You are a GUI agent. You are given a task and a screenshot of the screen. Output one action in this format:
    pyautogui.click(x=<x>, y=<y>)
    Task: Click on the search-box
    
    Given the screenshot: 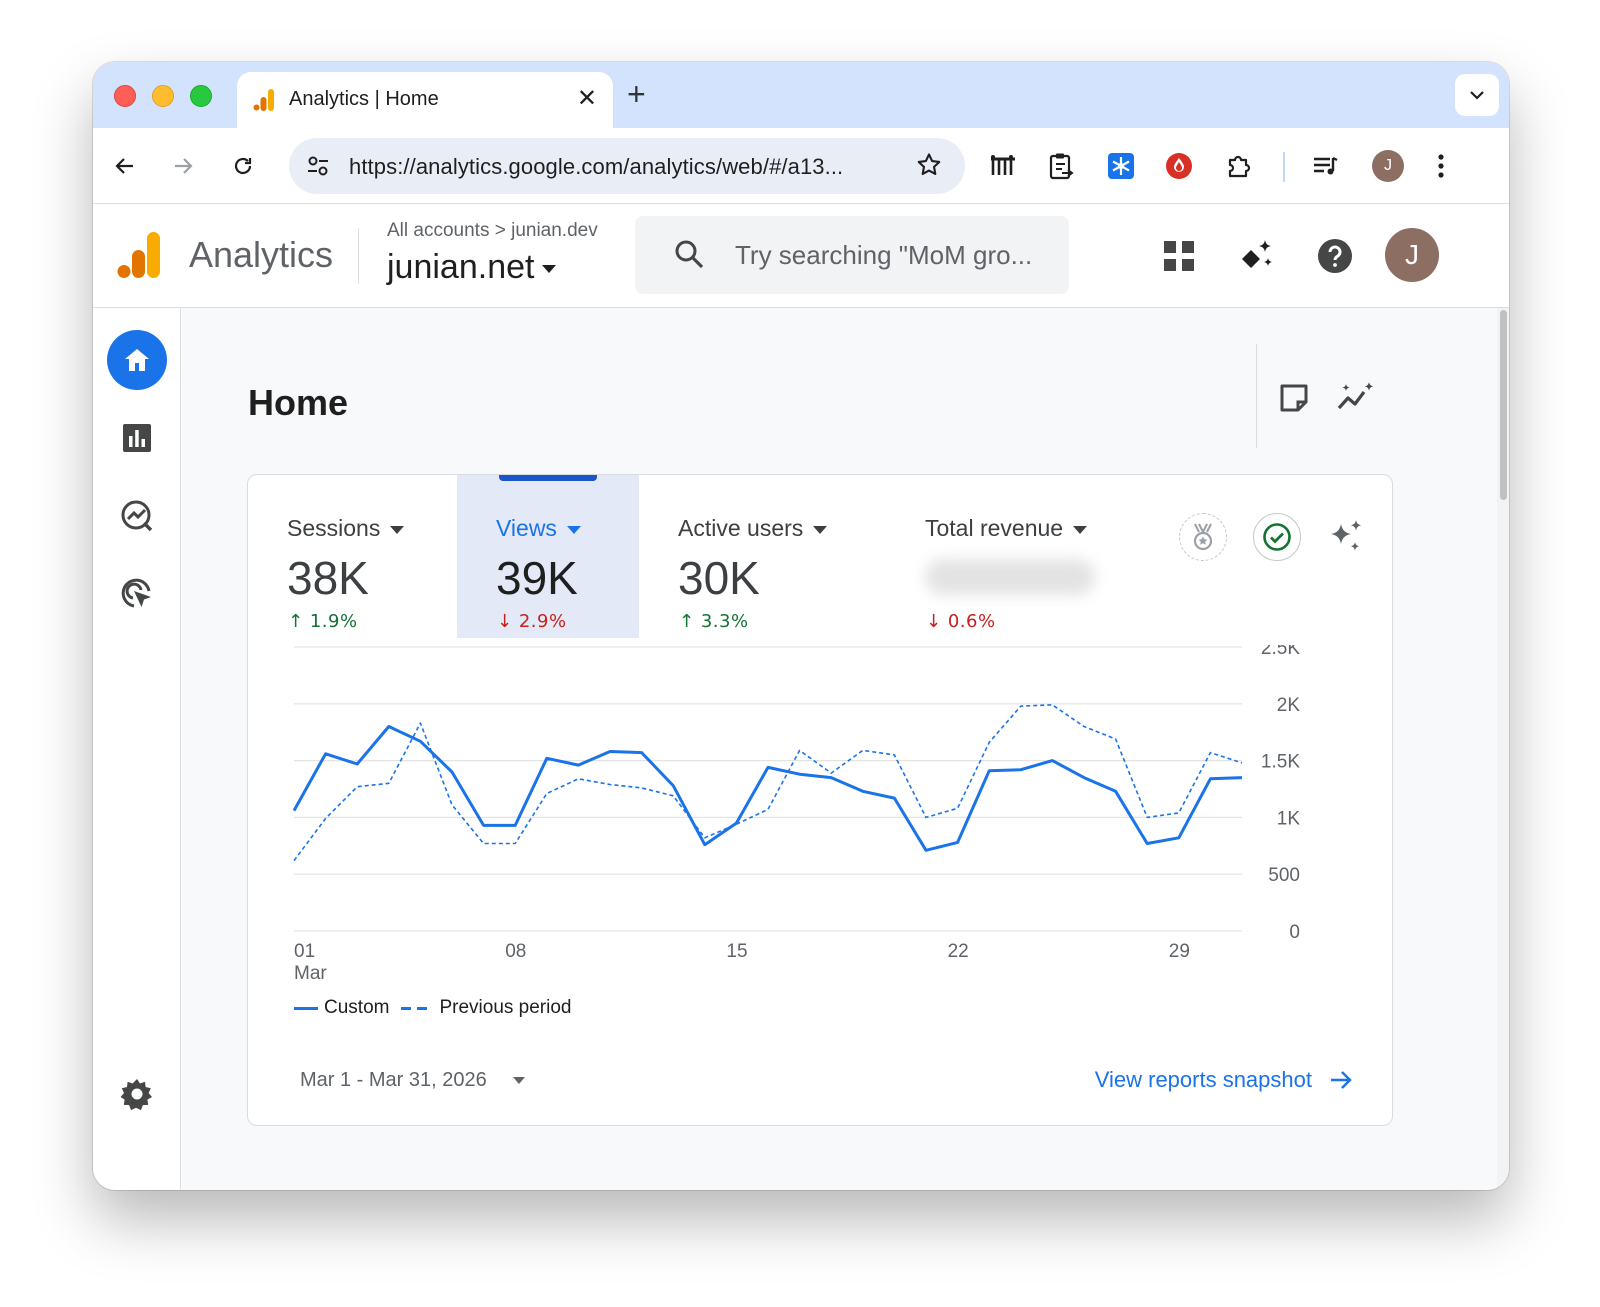 What is the action you would take?
    pyautogui.click(x=852, y=255)
    